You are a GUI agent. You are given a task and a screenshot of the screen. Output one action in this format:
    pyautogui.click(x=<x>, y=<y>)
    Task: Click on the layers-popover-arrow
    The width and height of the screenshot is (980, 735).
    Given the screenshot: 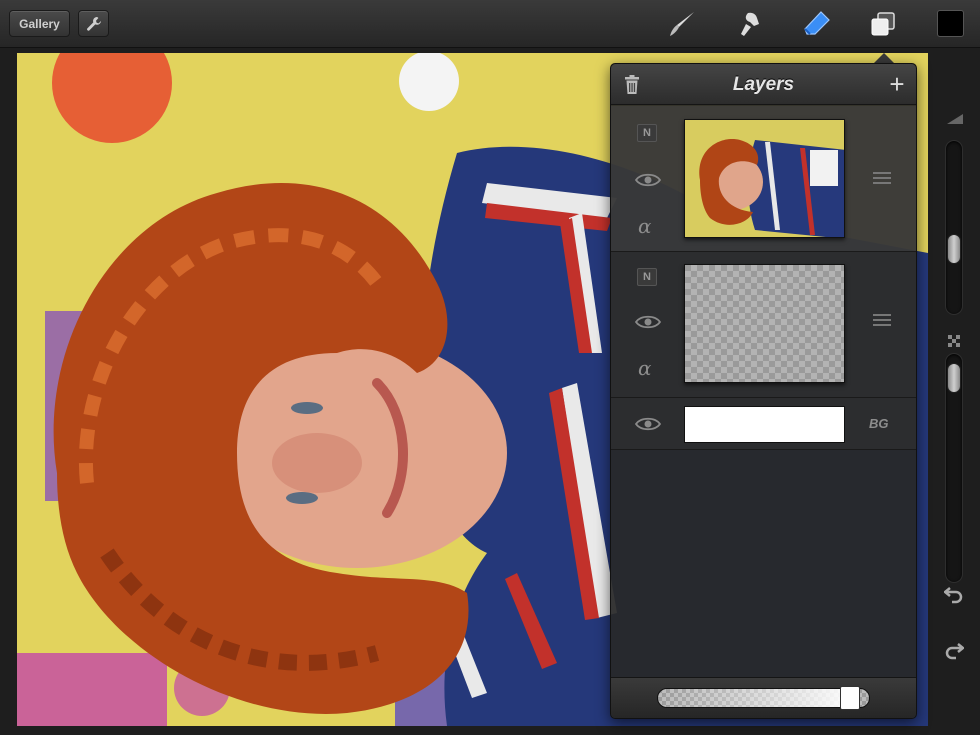 What is the action you would take?
    pyautogui.click(x=884, y=58)
    